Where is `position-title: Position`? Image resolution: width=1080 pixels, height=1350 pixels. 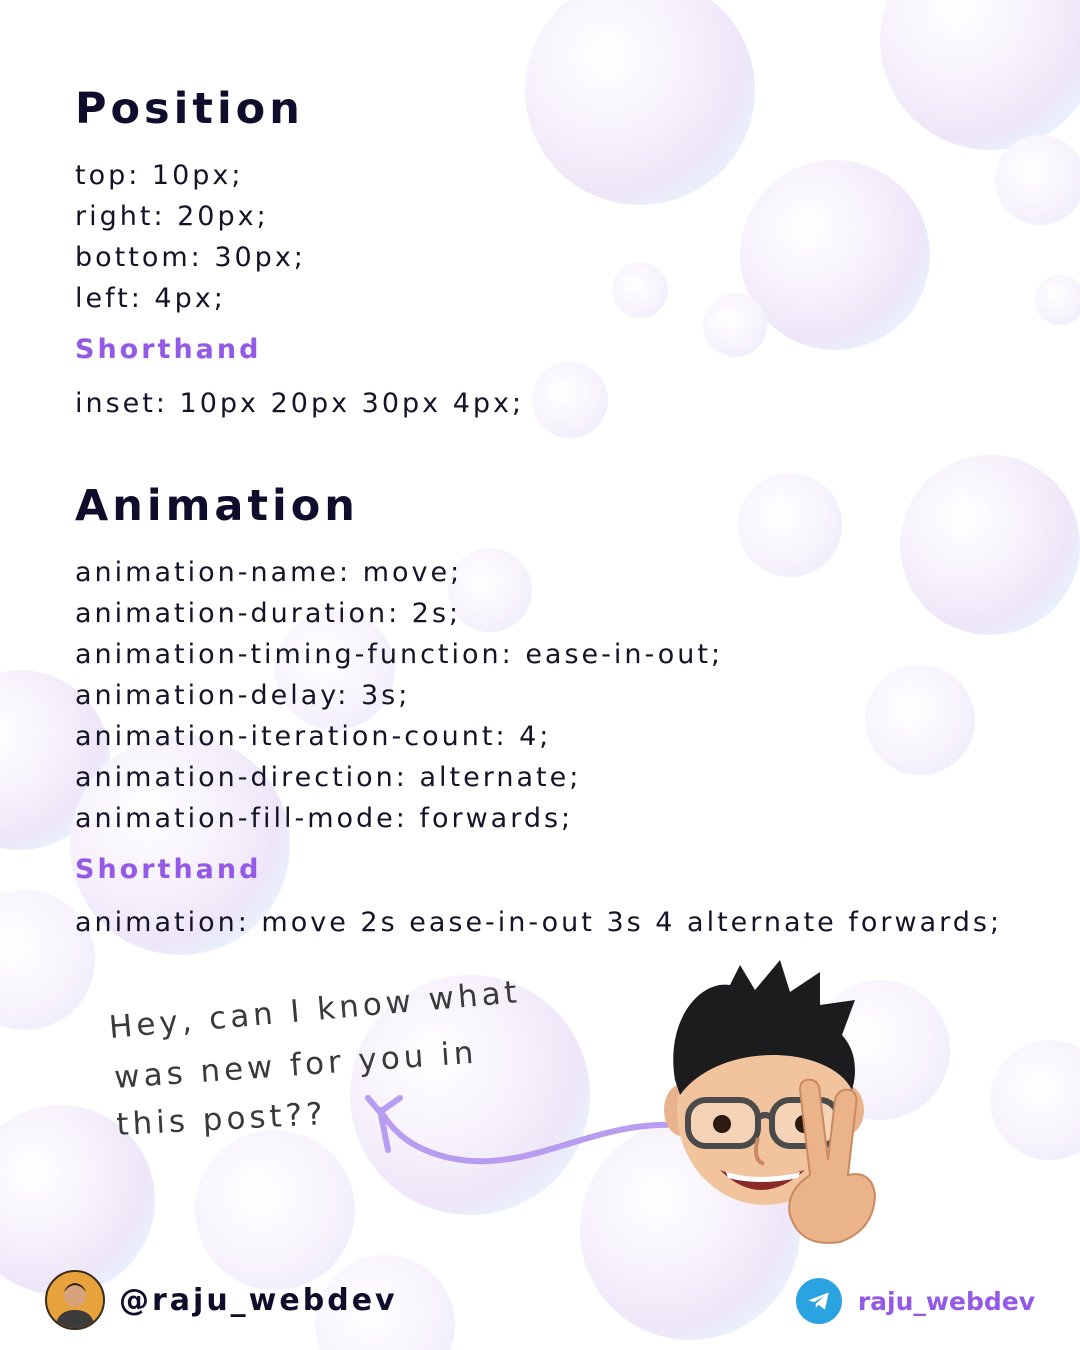 position-title: Position is located at coordinates (189, 109).